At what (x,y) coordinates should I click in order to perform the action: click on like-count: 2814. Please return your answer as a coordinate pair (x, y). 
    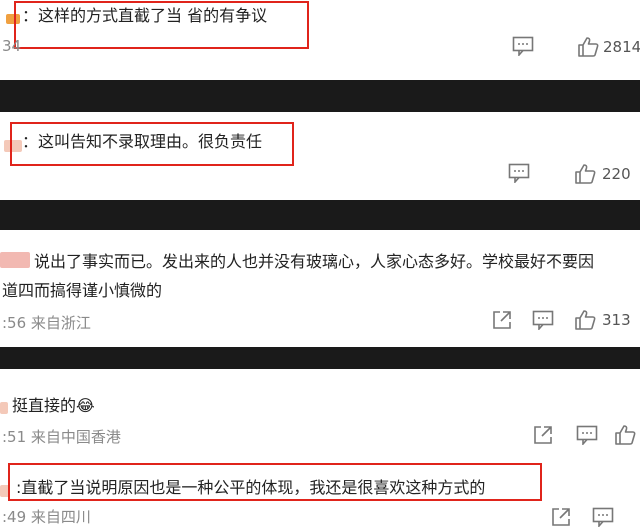
    Looking at the image, I should click on (621, 47).